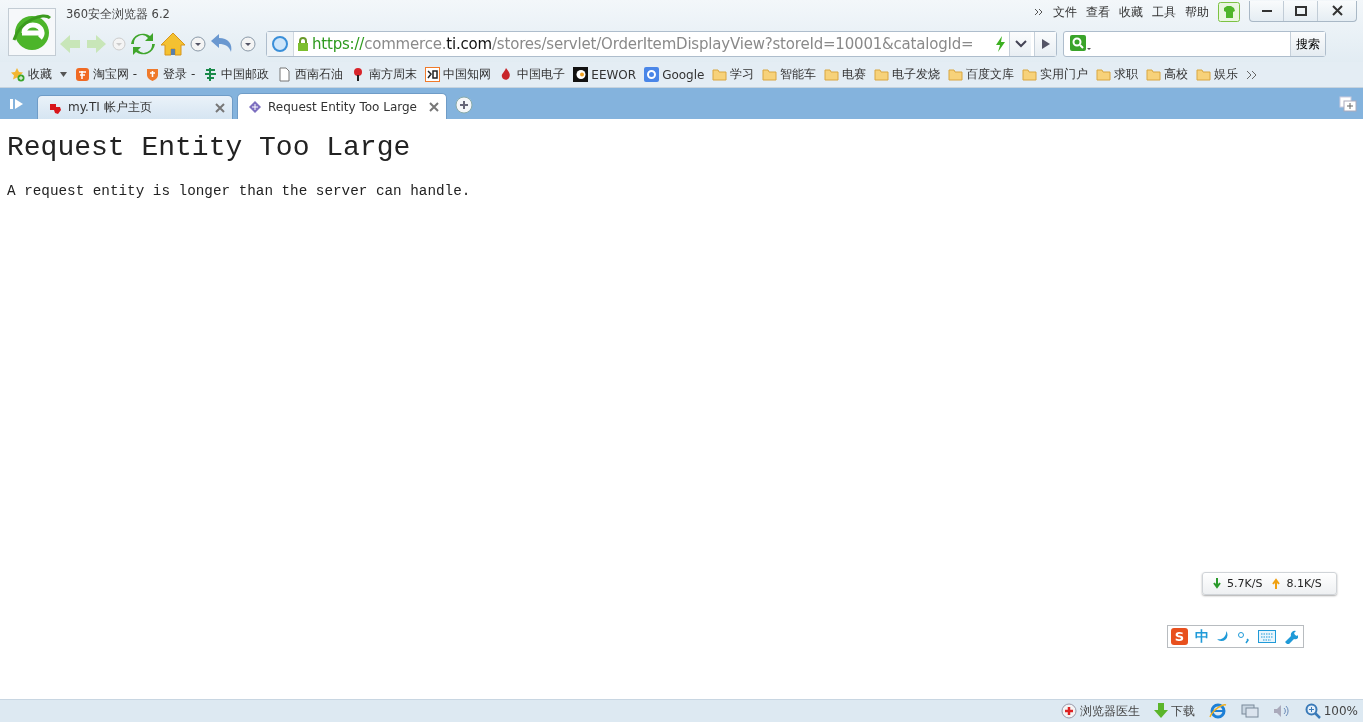  Describe the element at coordinates (236, 74) in the screenshot. I see `bookmark-item: 中国邮政` at that location.